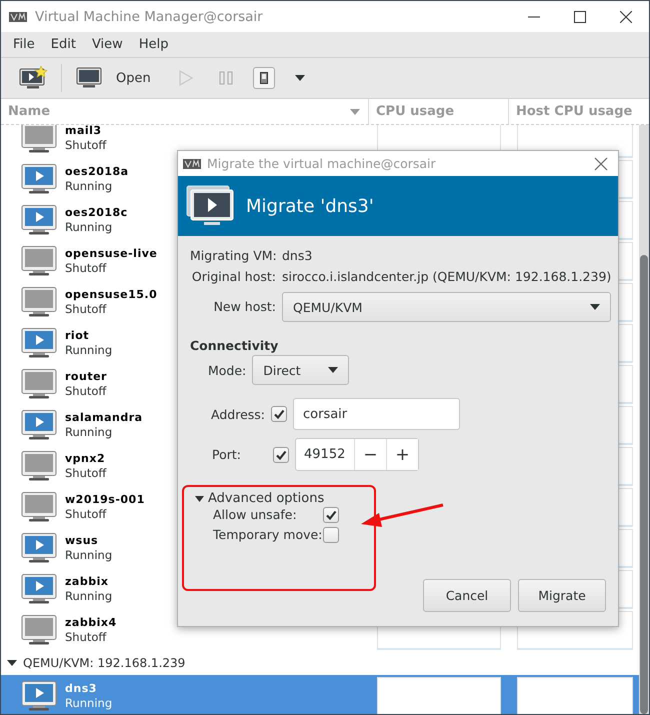 The image size is (650, 715). Describe the element at coordinates (107, 44) in the screenshot. I see `menu-item: View` at that location.